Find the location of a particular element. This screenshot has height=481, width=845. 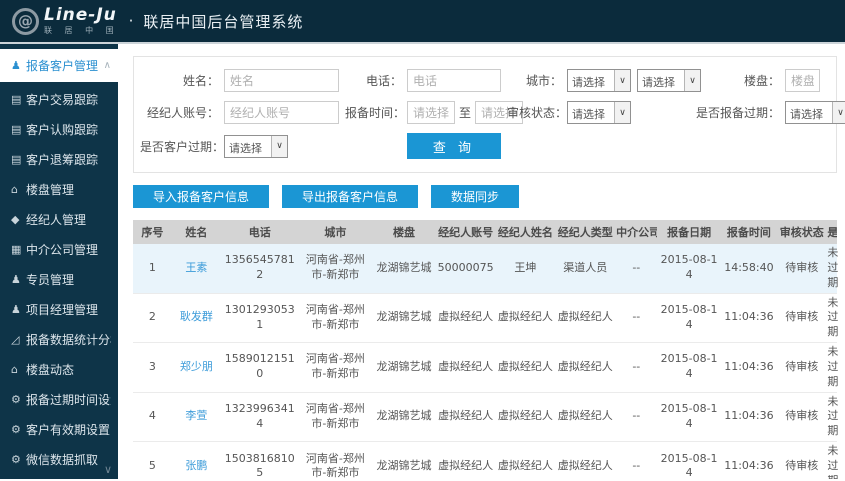

cell-agent-account: 50000075 is located at coordinates (465, 269).